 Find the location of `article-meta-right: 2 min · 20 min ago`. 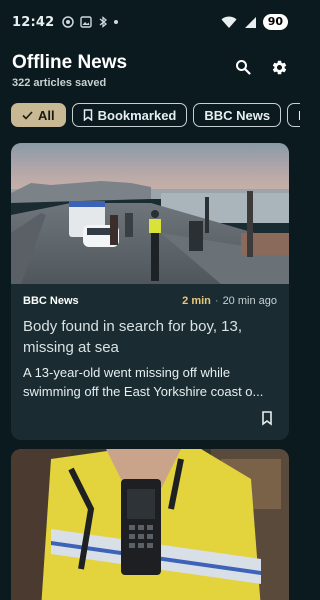

article-meta-right: 2 min · 20 min ago is located at coordinates (229, 301).